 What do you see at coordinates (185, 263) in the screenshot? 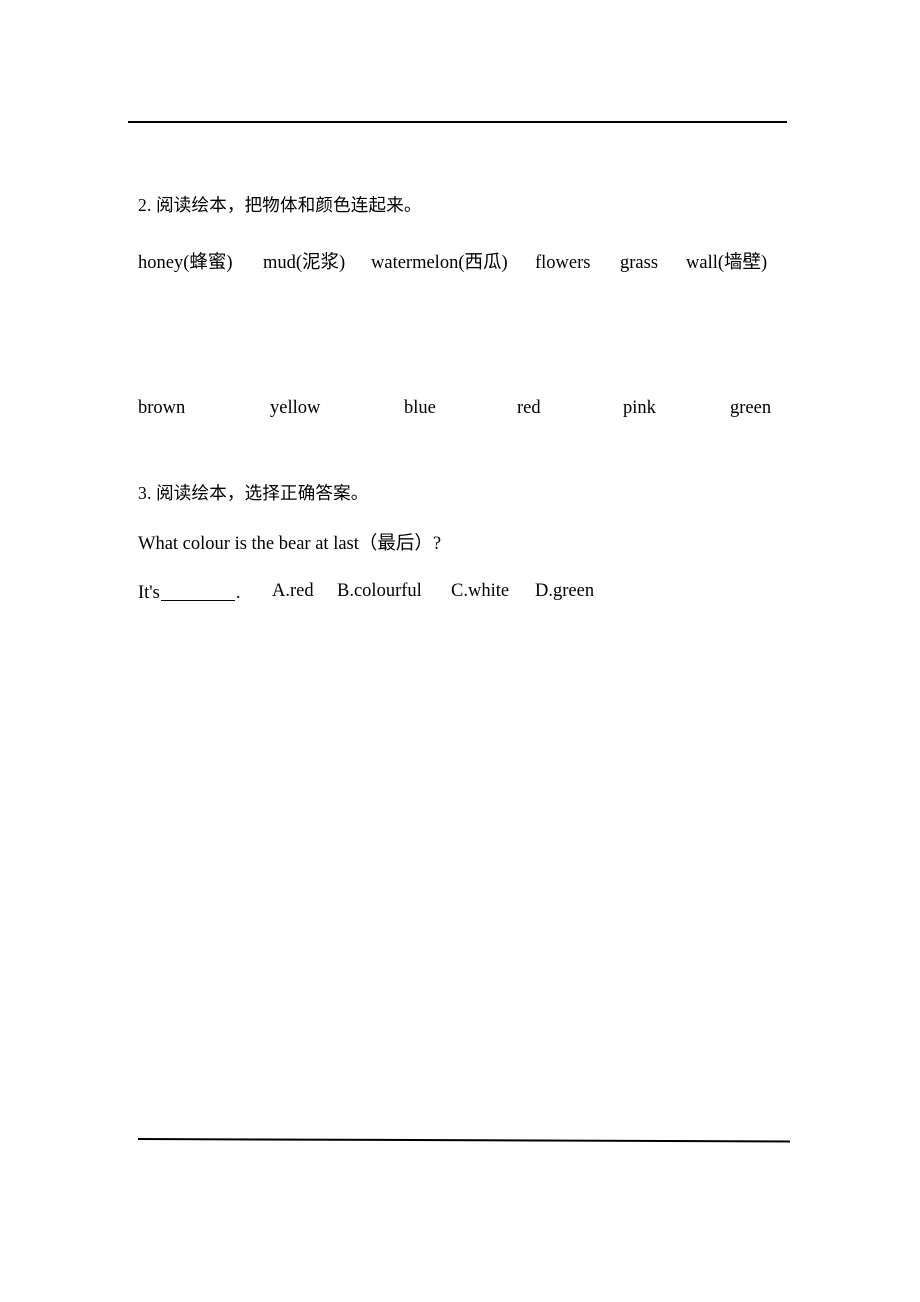
I see `object-word-honey: honey(蜂蜜)` at bounding box center [185, 263].